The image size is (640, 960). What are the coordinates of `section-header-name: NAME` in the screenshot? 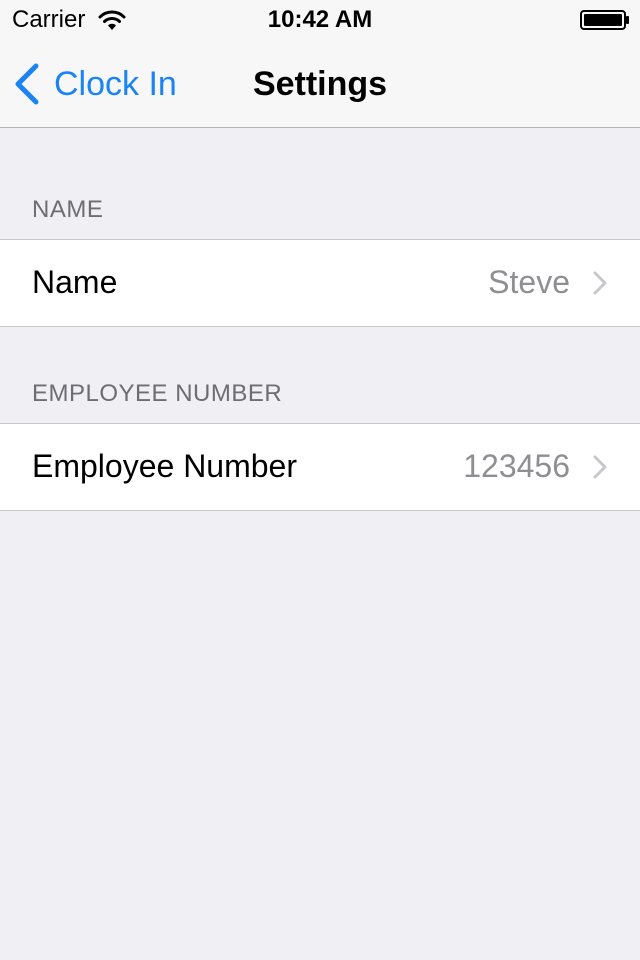 It's located at (68, 209).